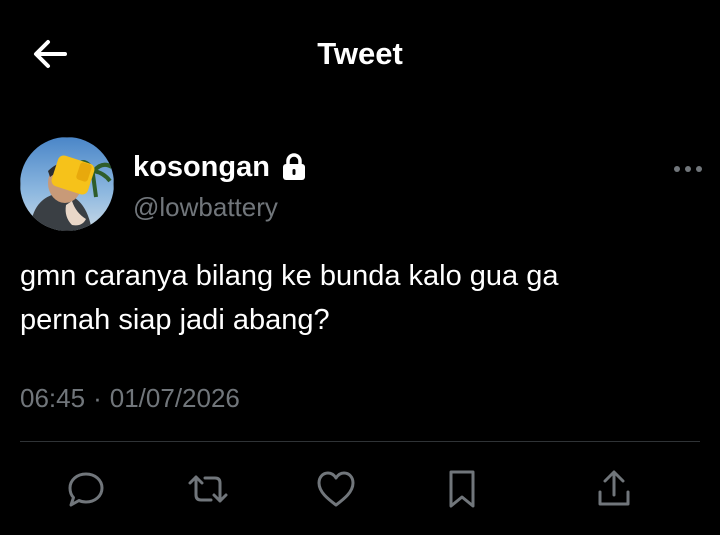 This screenshot has width=720, height=535. I want to click on share-button, so click(614, 489).